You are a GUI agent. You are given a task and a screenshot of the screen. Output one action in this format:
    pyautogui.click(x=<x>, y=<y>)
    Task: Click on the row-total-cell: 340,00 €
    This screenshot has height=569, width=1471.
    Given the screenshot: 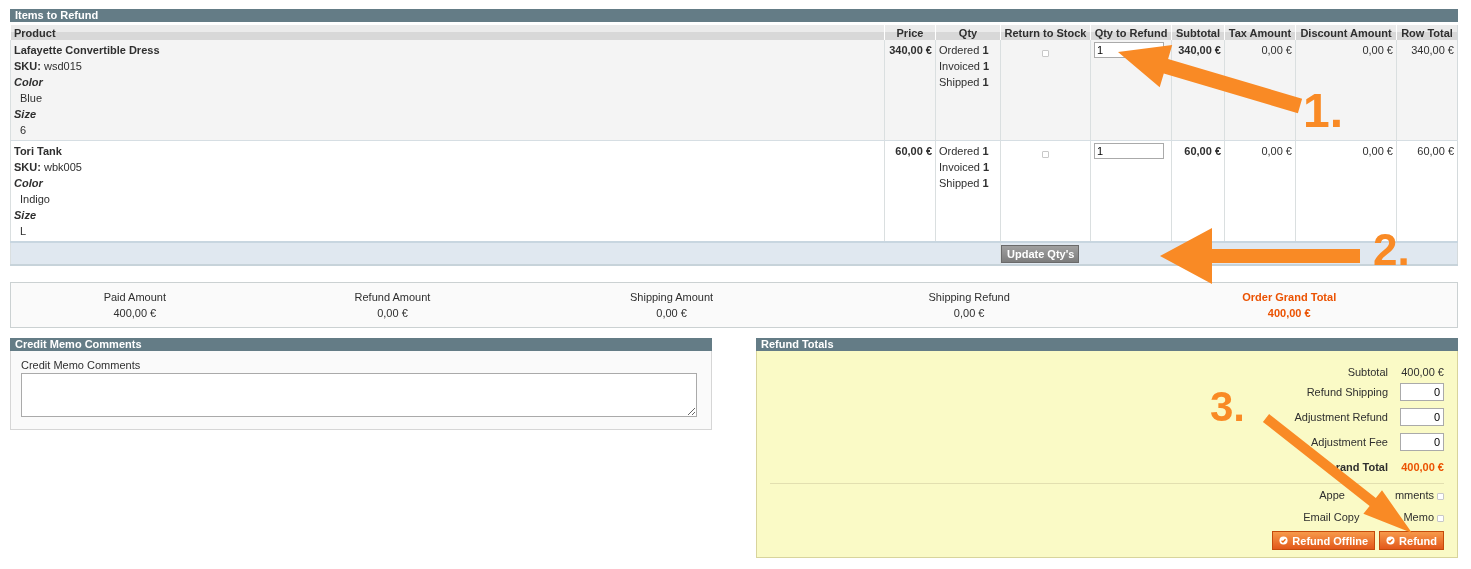 What is the action you would take?
    pyautogui.click(x=1427, y=90)
    